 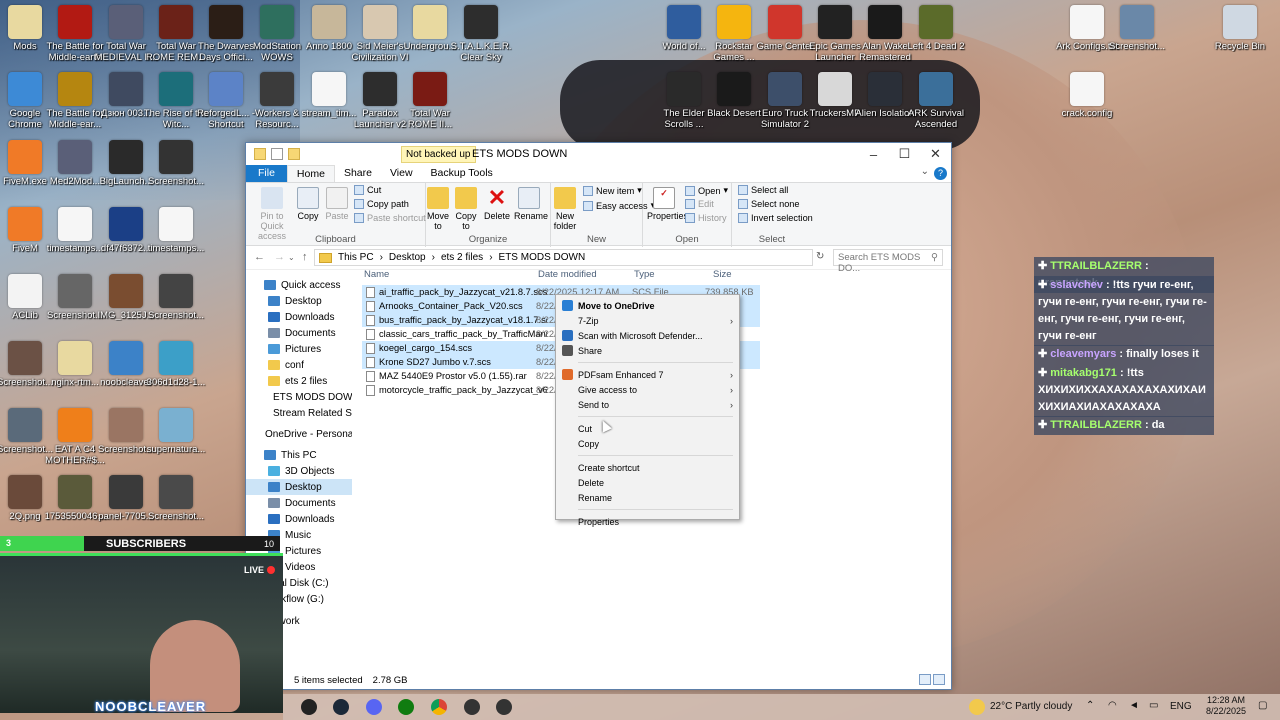 I want to click on weather-text: 22°C Partly cloudy, so click(x=1031, y=706).